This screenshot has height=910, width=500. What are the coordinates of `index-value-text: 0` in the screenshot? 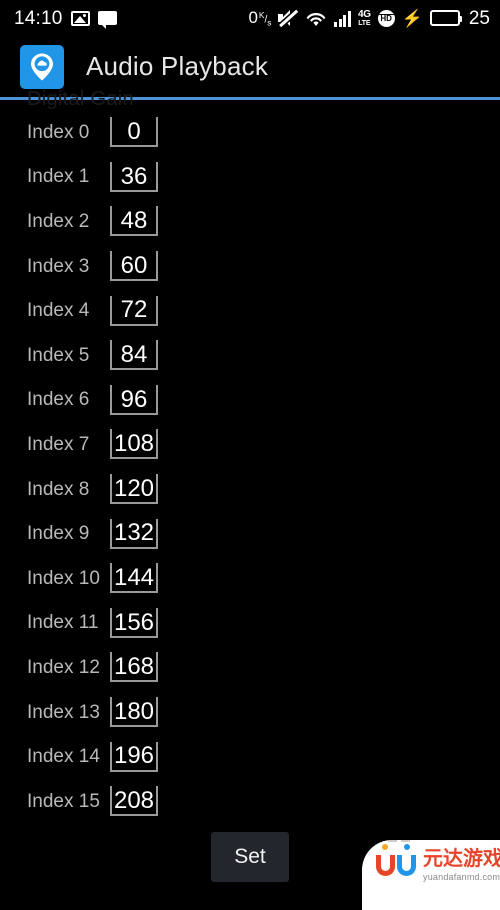 It's located at (134, 132).